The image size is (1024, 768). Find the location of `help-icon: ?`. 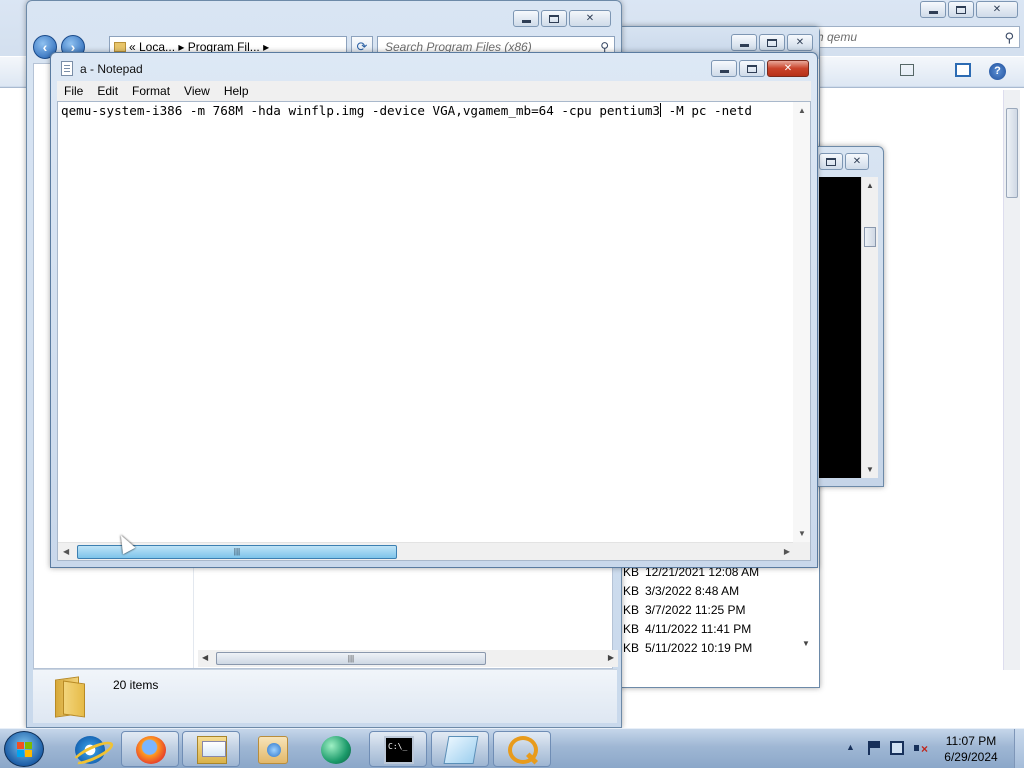

help-icon: ? is located at coordinates (997, 71).